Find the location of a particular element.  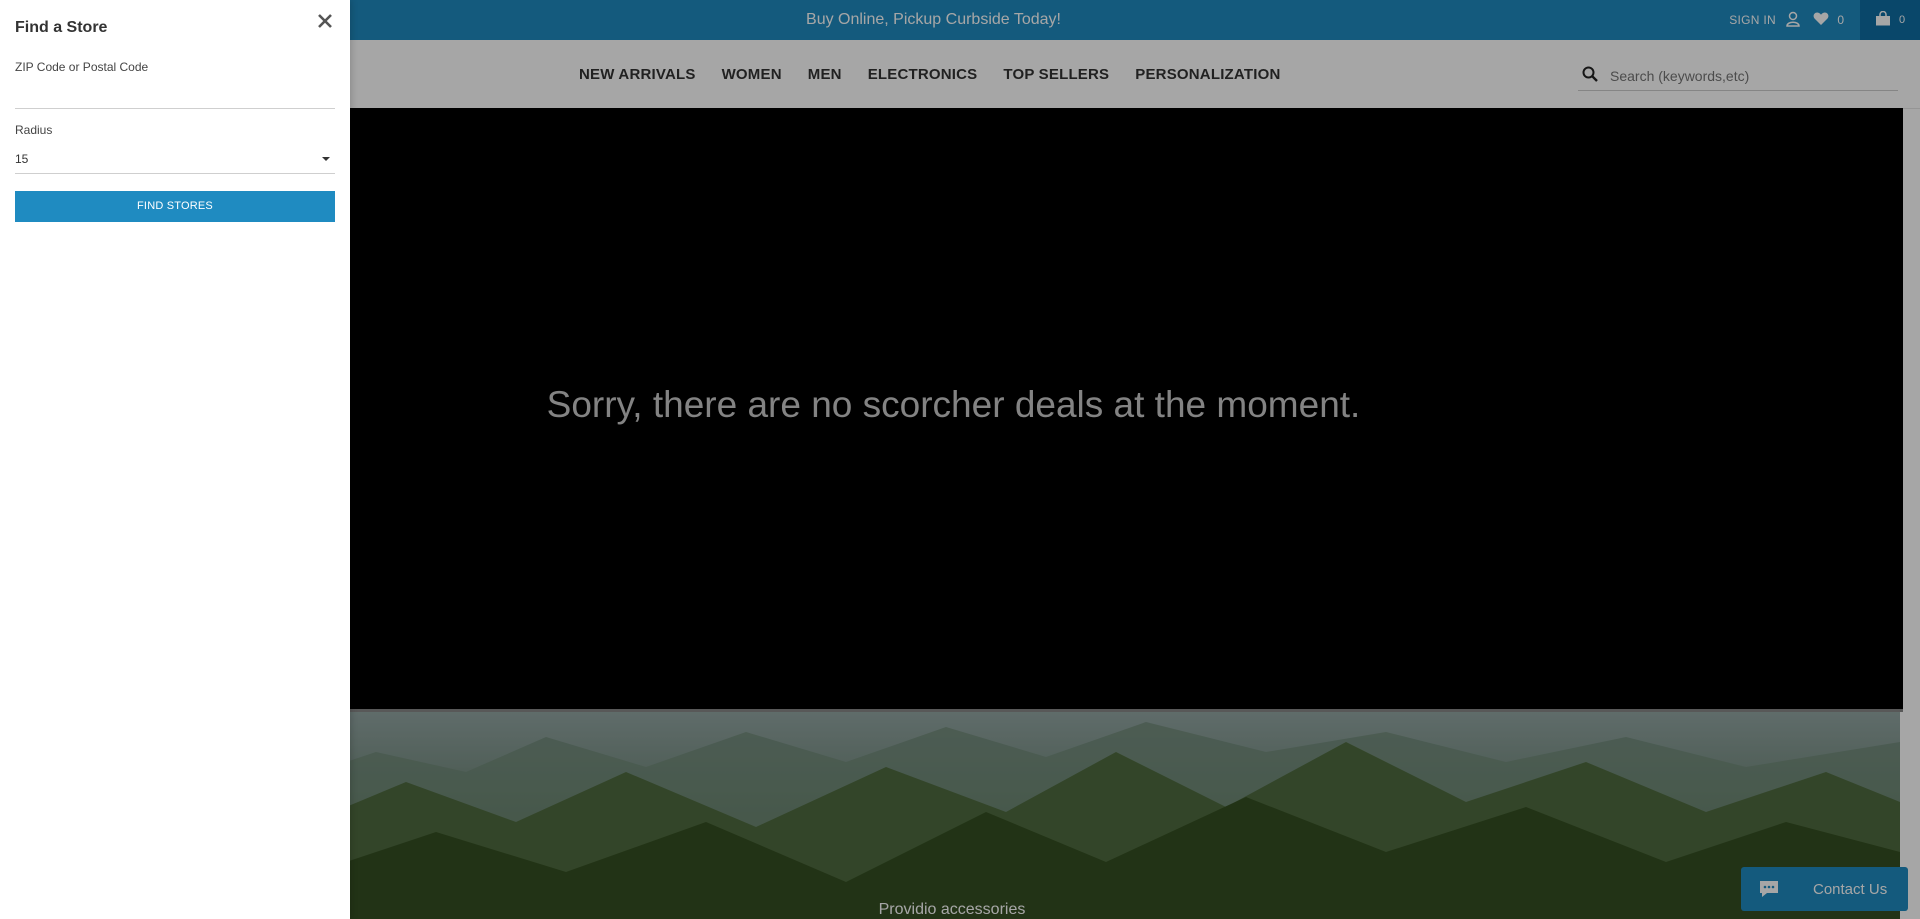

radius-label: Radius is located at coordinates (34, 130).